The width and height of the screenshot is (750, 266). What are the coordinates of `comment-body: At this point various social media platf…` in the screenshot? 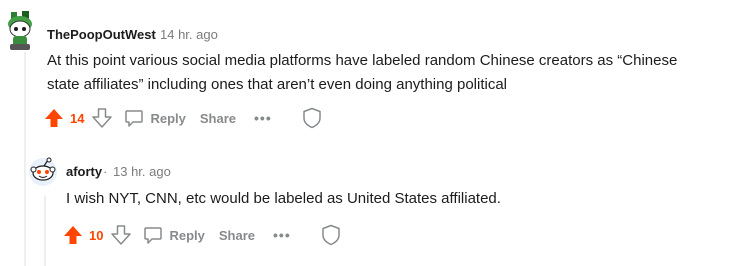 It's located at (362, 72).